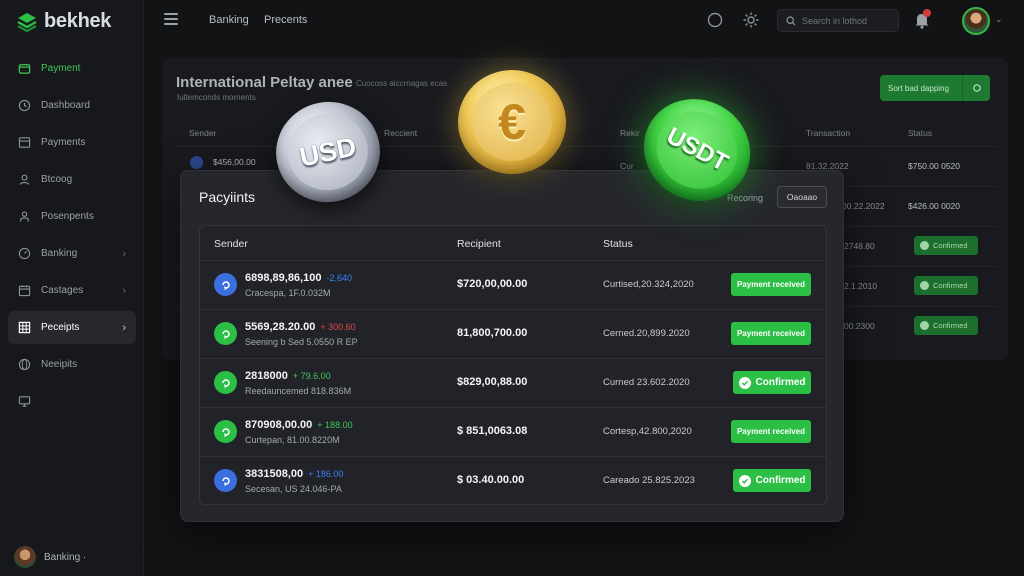 This screenshot has height=576, width=1024. Describe the element at coordinates (479, 244) in the screenshot. I see `header-recipient: Recipient` at that location.